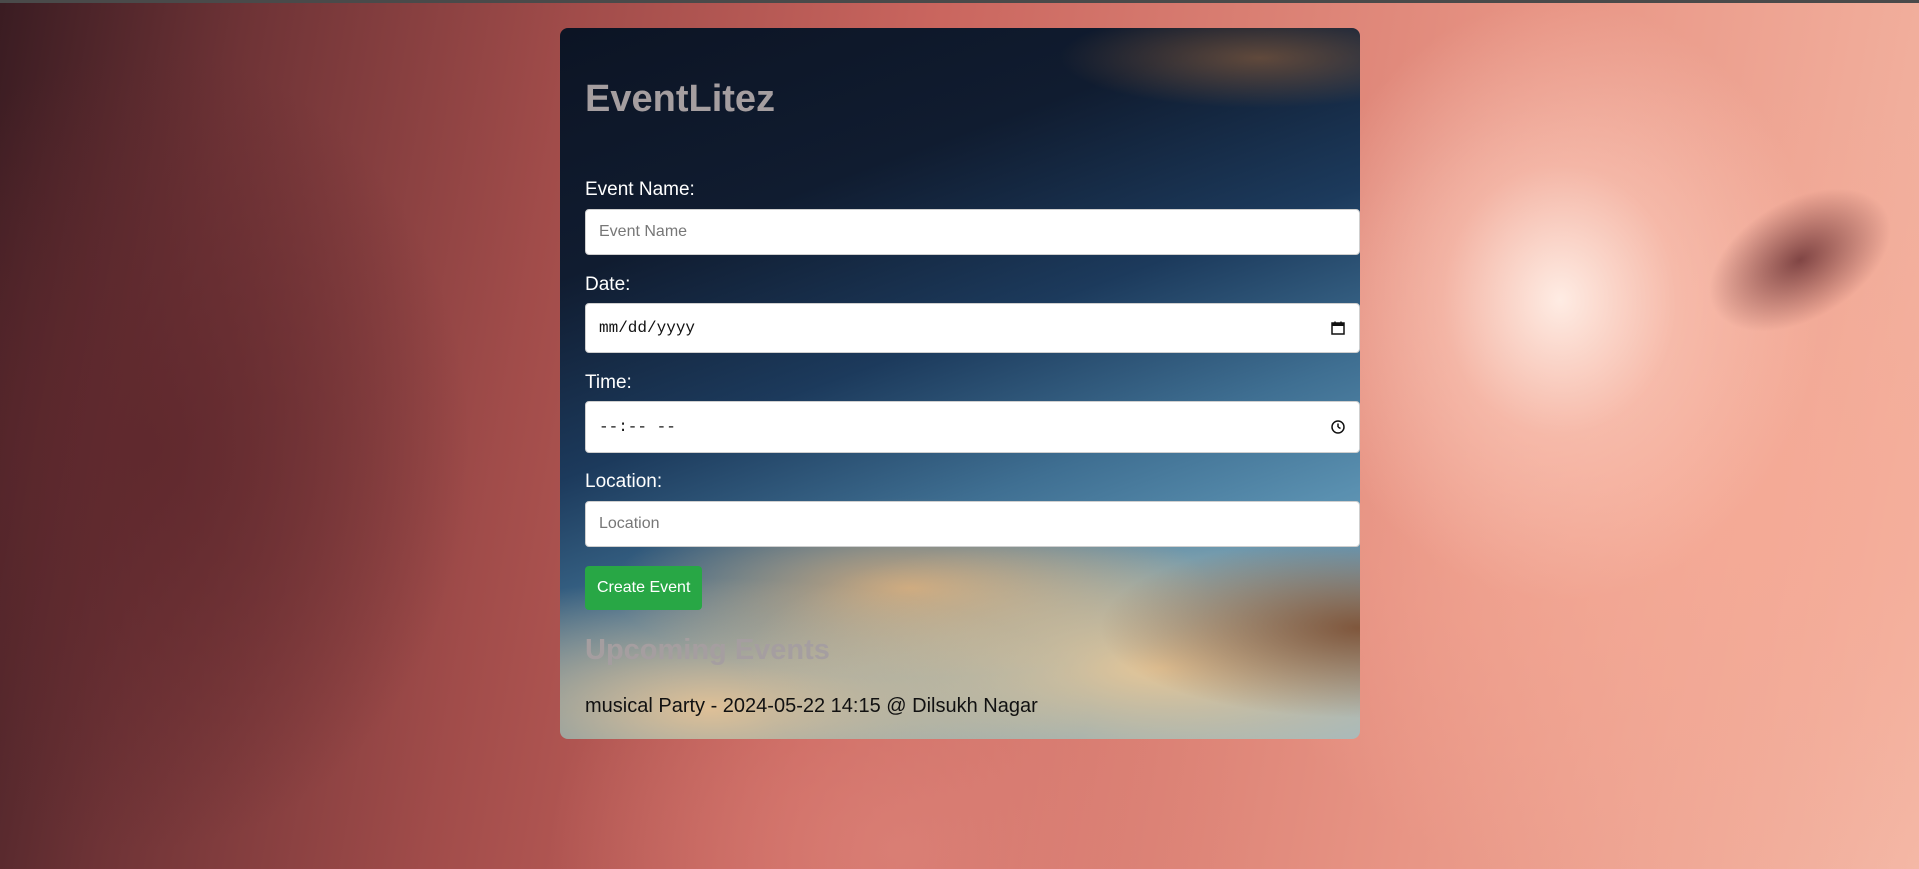  What do you see at coordinates (972, 524) in the screenshot?
I see `location-input: Location` at bounding box center [972, 524].